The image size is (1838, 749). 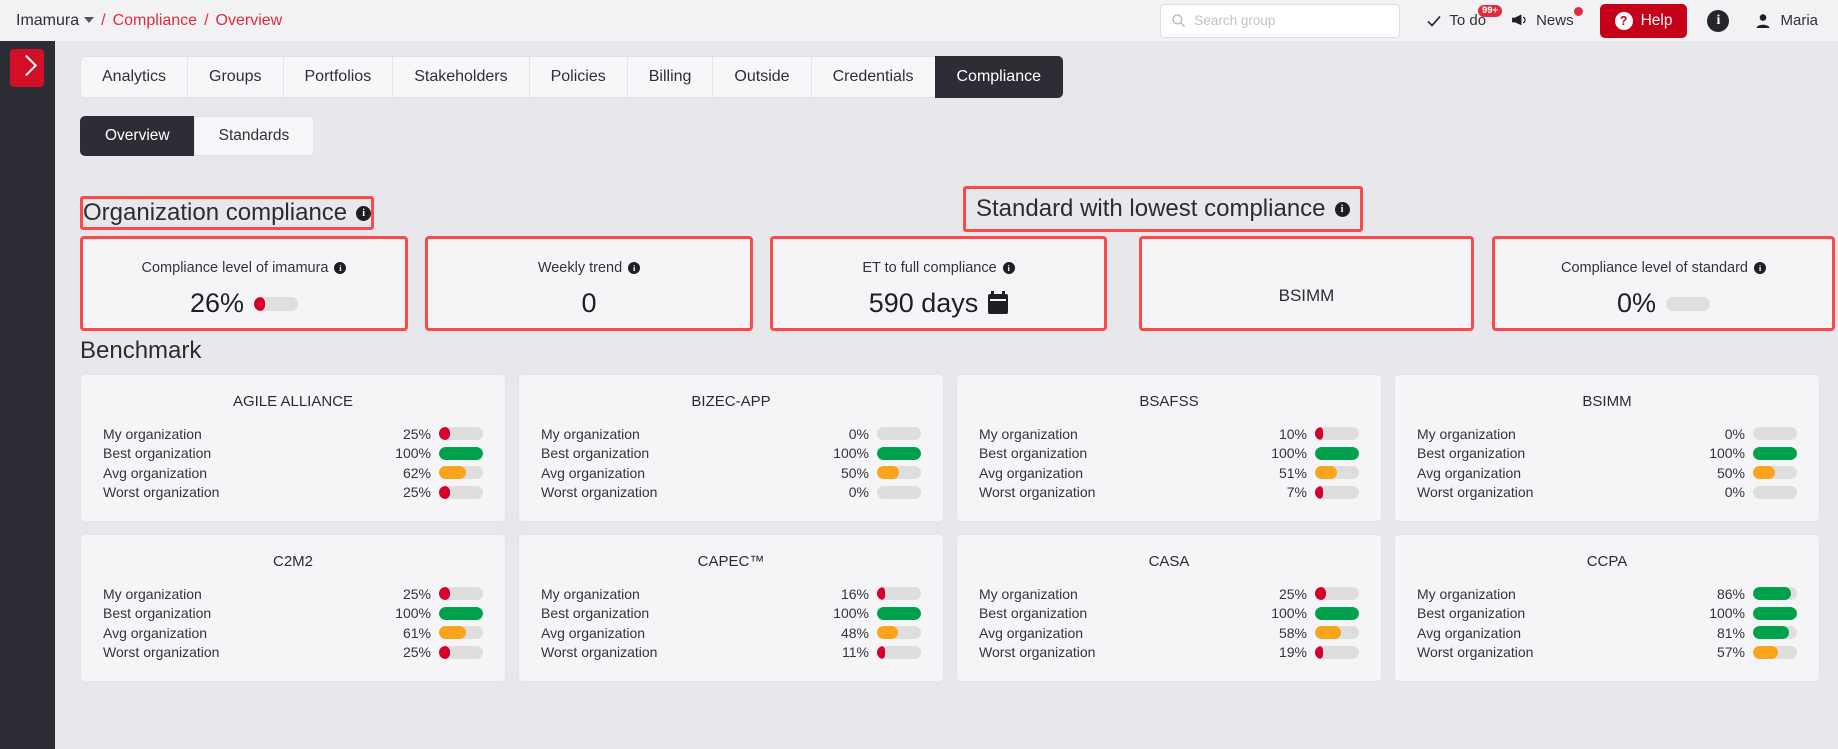 I want to click on kpi-card-compliance-level-of-imamura: Compliance level of imamura i 26%, so click(x=244, y=283).